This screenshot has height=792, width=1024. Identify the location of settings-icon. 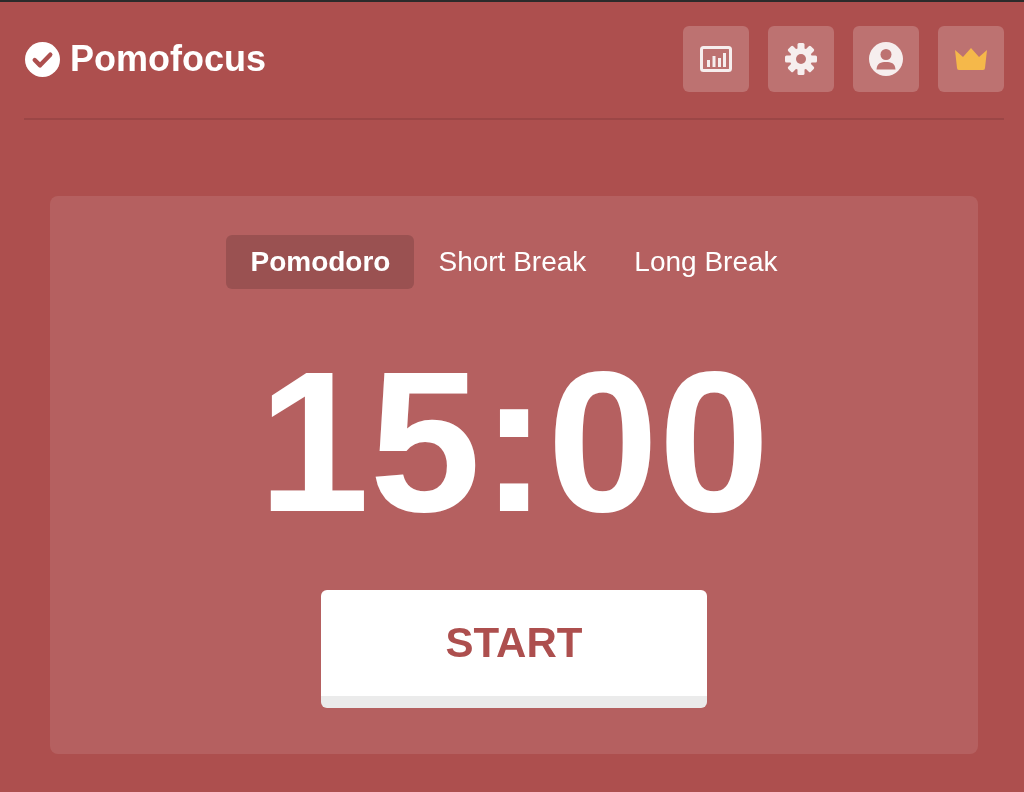
(801, 59).